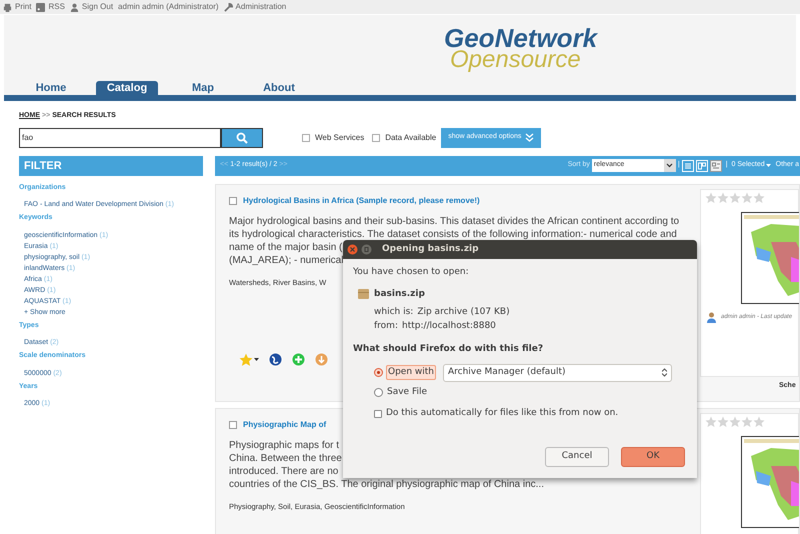 Image resolution: width=800 pixels, height=534 pixels. I want to click on record-title: Hydrological Basins in Africa (Sample record, please remove!), so click(361, 200).